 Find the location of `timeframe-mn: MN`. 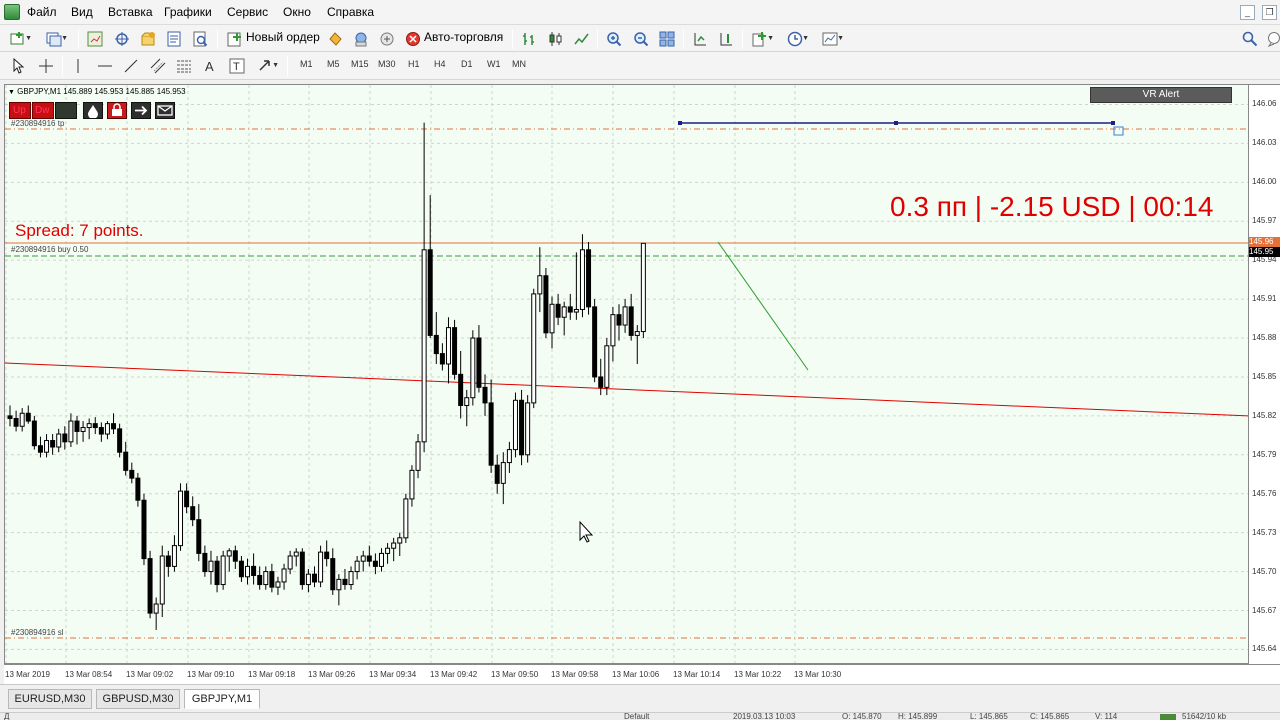

timeframe-mn: MN is located at coordinates (519, 64).